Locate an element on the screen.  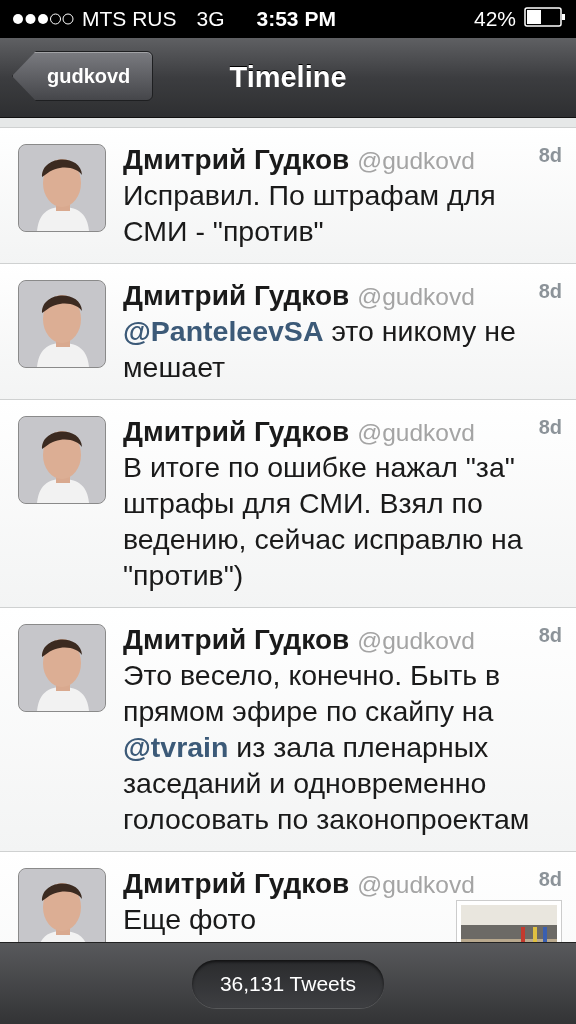
signal-icon is located at coordinates (44, 19).